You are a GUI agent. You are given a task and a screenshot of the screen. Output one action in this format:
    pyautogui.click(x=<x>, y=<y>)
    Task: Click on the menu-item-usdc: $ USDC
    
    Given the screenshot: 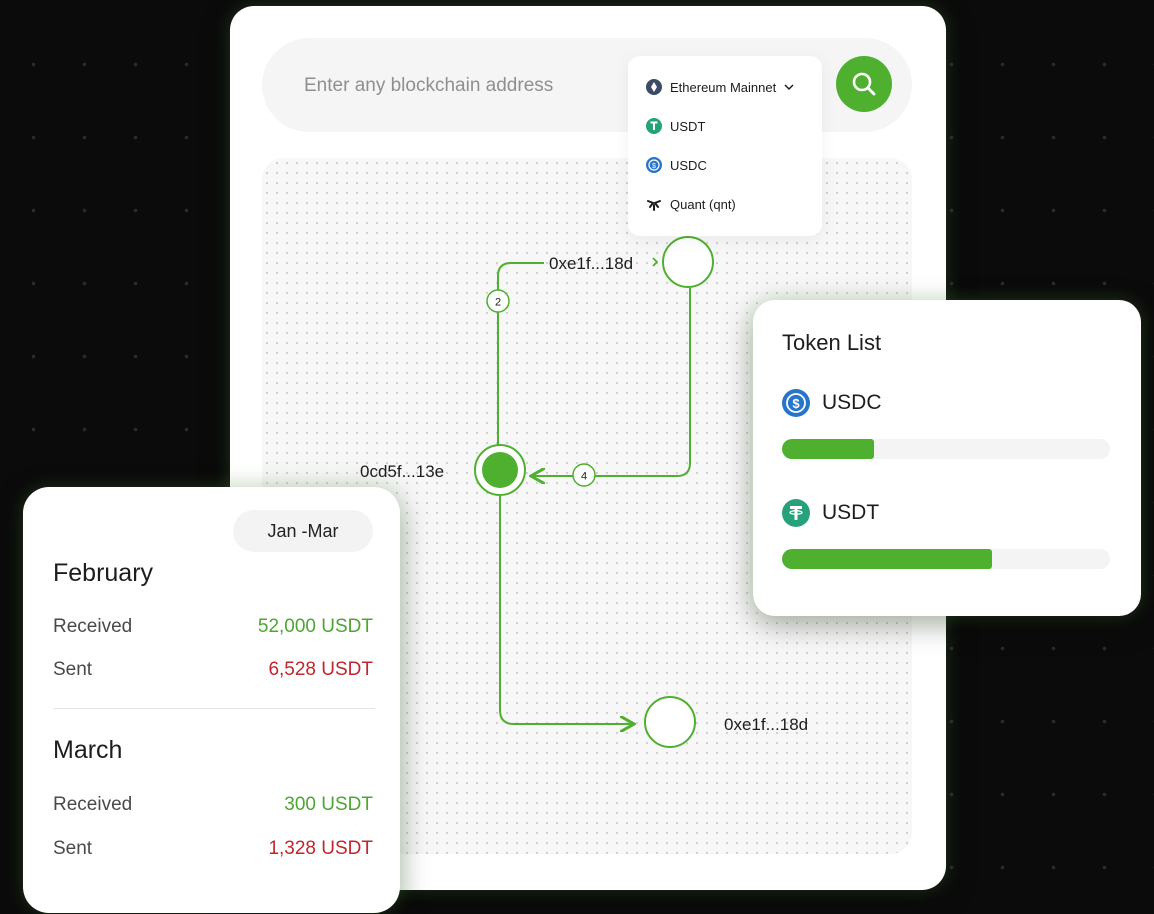 What is the action you would take?
    pyautogui.click(x=676, y=165)
    